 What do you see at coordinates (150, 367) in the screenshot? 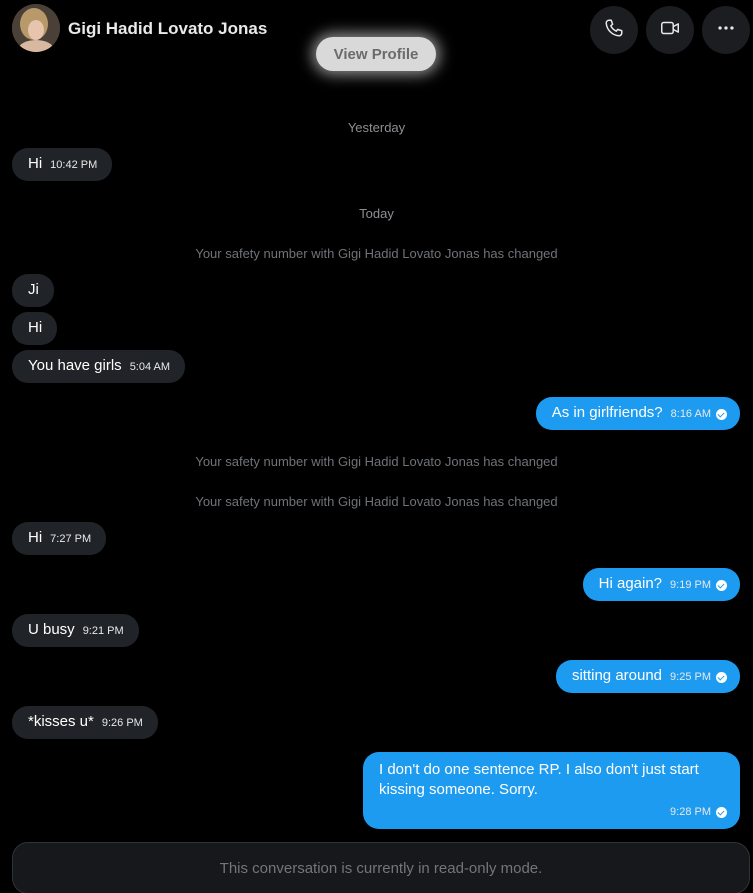
I see `message-time: 5:04 AM` at bounding box center [150, 367].